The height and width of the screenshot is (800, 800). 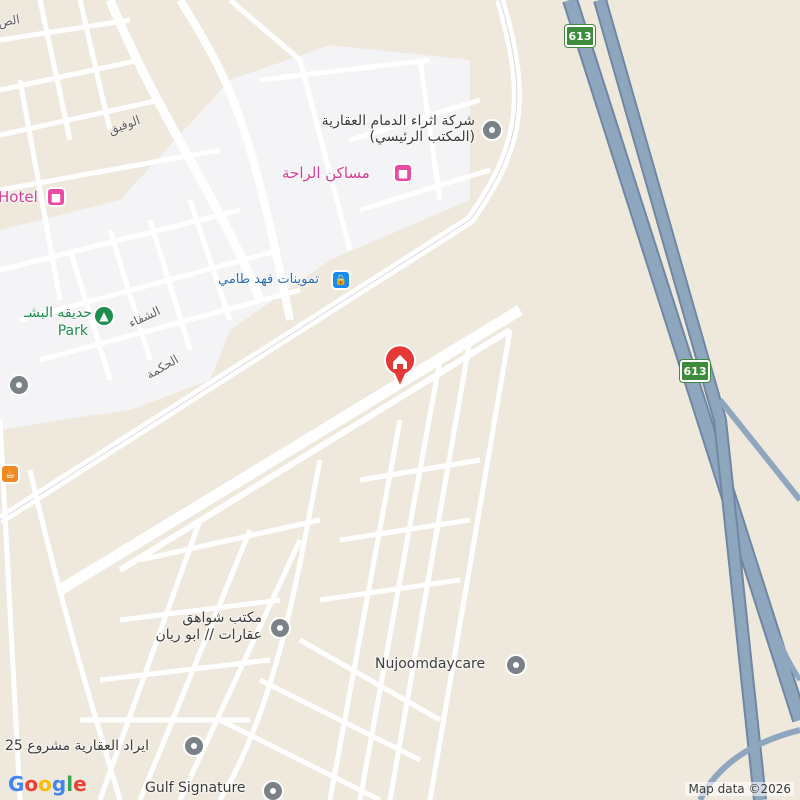 What do you see at coordinates (16, 784) in the screenshot?
I see `logo-letter: G` at bounding box center [16, 784].